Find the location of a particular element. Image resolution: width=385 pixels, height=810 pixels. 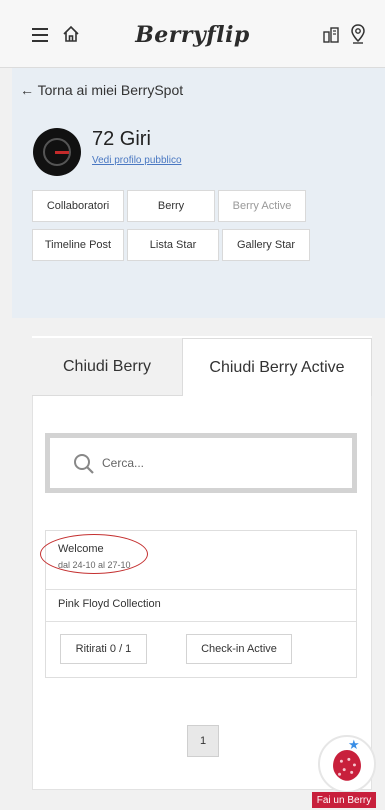

nav-gallery-star-button: Gallery Star is located at coordinates (266, 245).